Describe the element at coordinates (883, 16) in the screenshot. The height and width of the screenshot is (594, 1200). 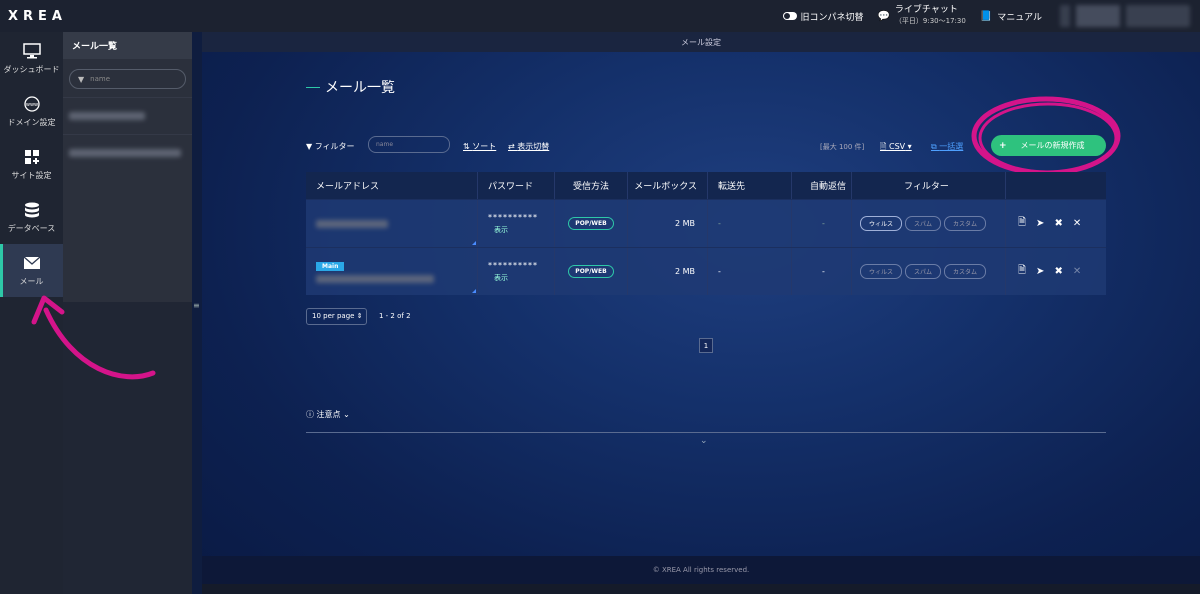
I see `chat-bubble-icon: 💬` at that location.